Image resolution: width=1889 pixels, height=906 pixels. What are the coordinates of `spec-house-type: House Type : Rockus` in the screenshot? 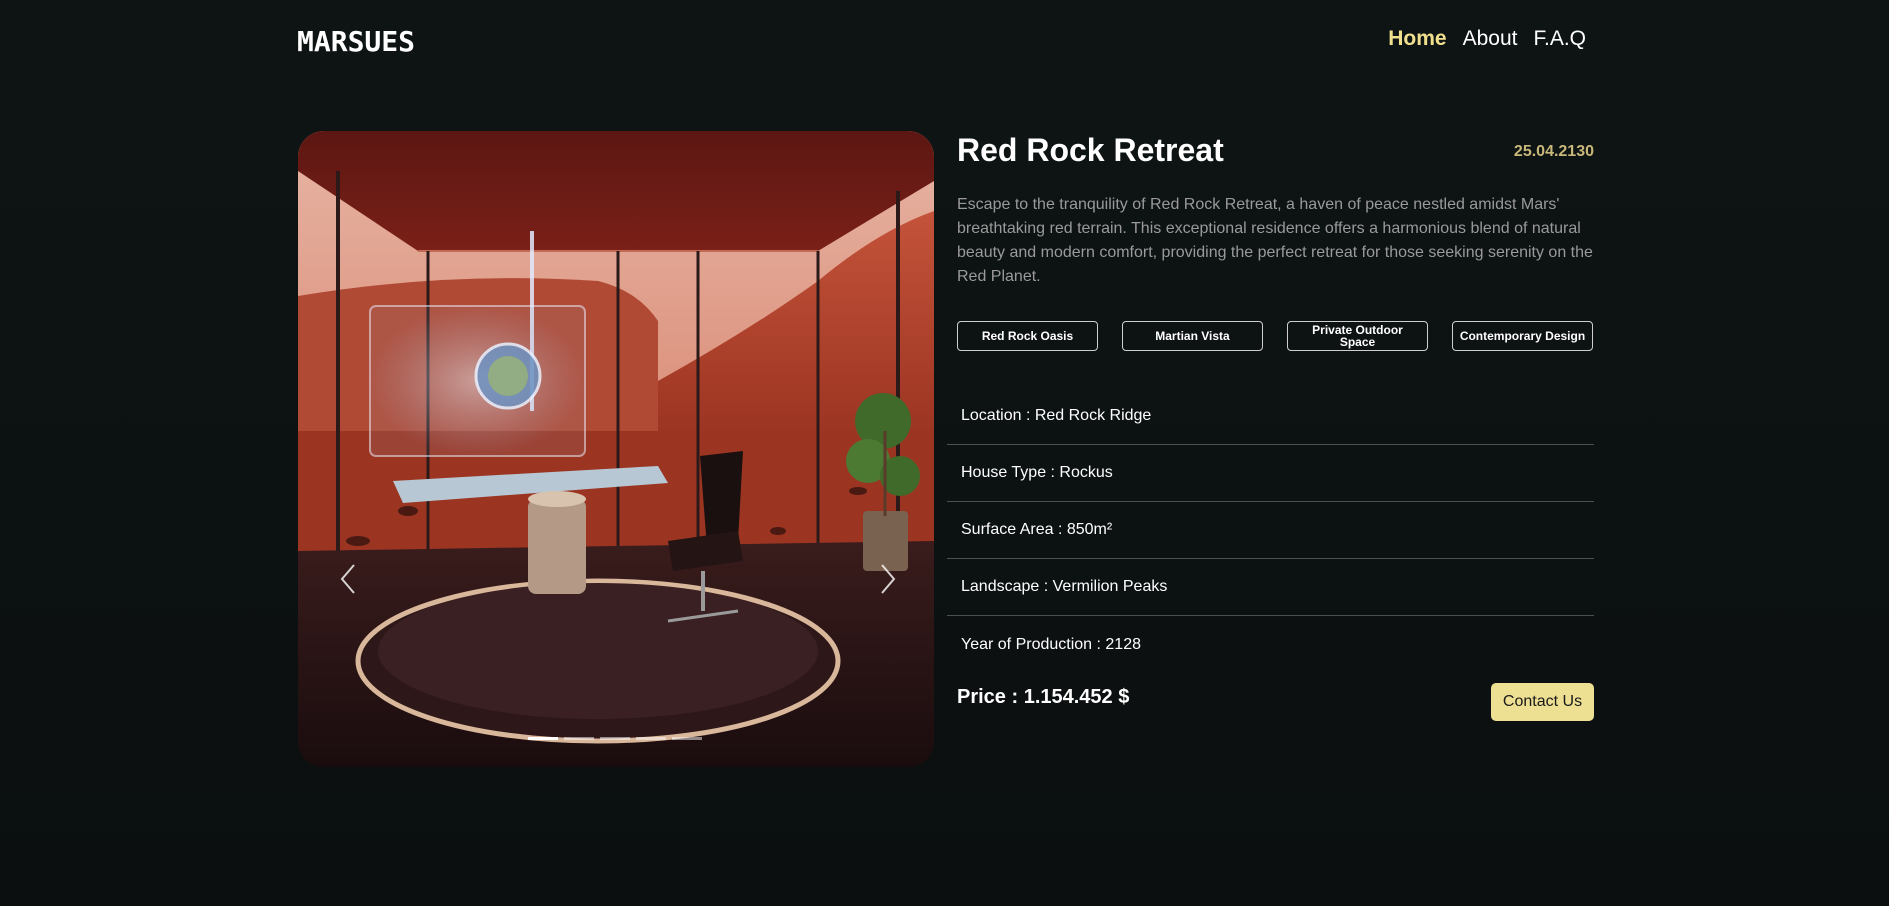 It's located at (1270, 473).